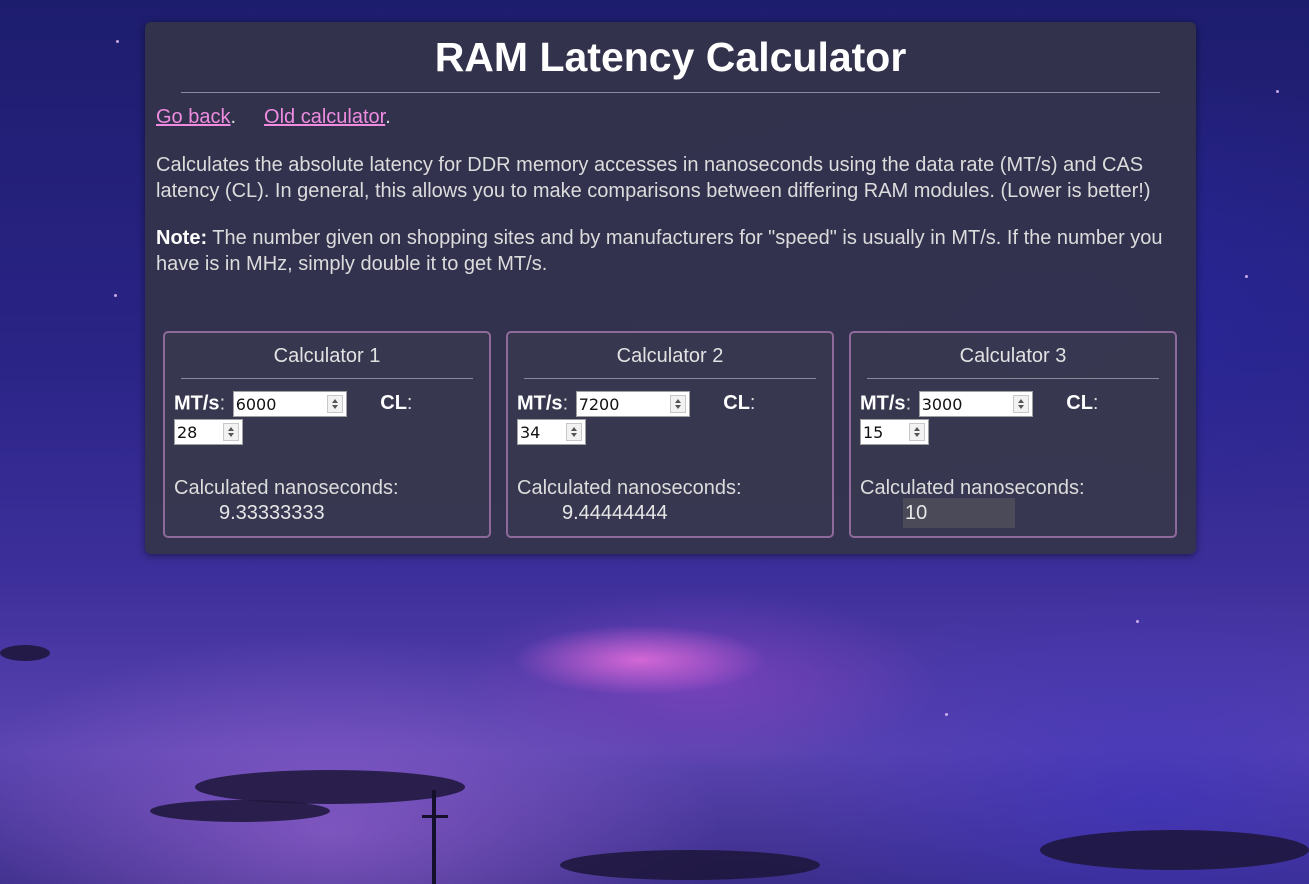  Describe the element at coordinates (434, 837) in the screenshot. I see `background-pole` at that location.